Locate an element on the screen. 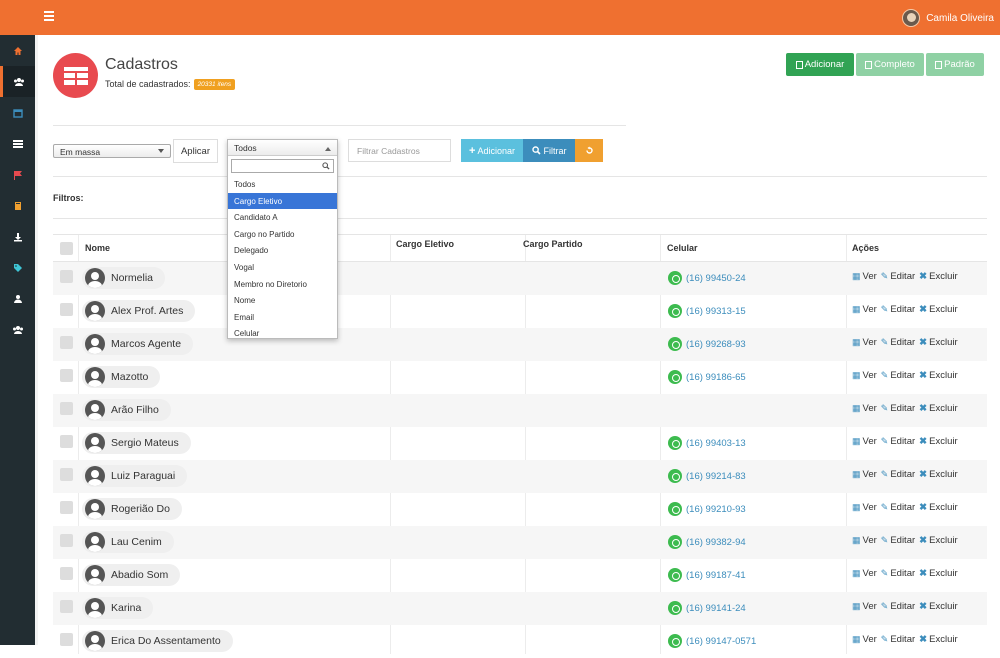  full-export-button: Completo is located at coordinates (890, 64).